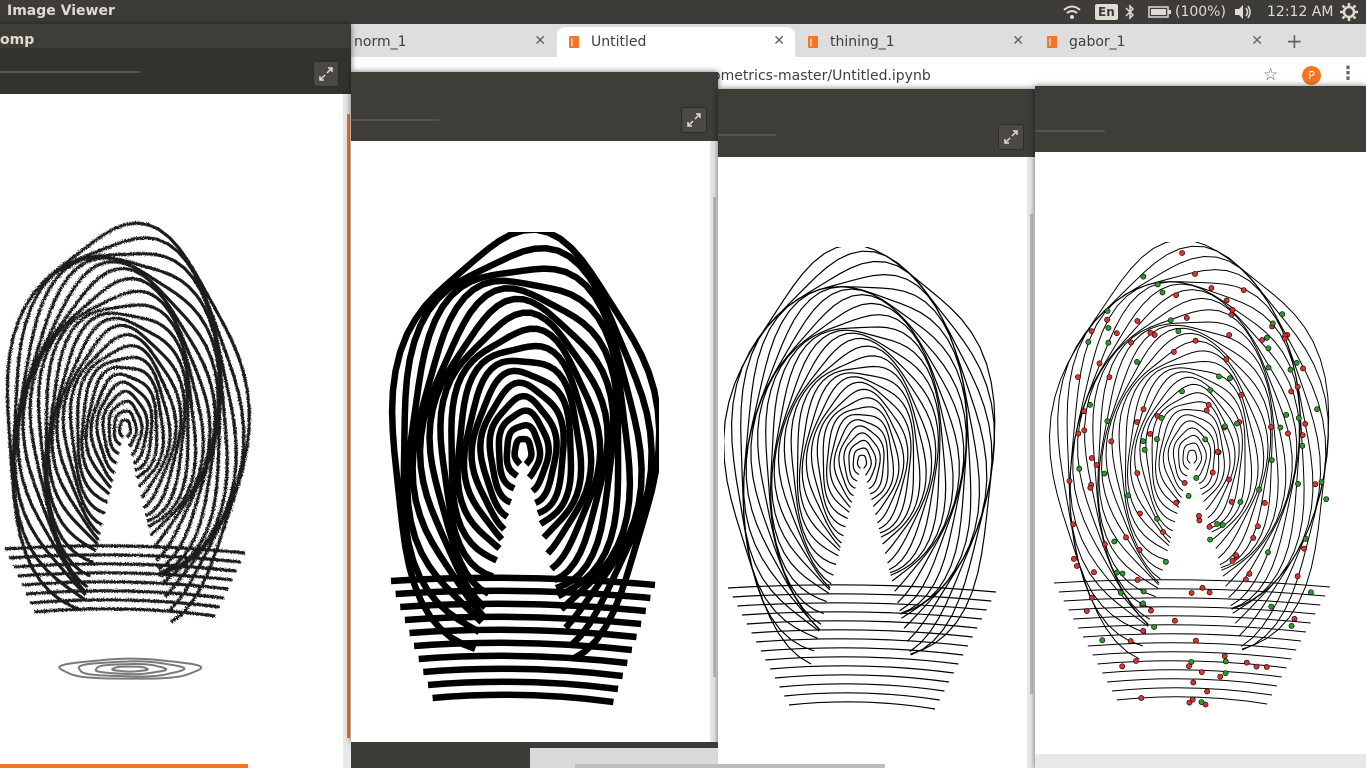  I want to click on keyboard-layout-indicator: En, so click(1106, 12).